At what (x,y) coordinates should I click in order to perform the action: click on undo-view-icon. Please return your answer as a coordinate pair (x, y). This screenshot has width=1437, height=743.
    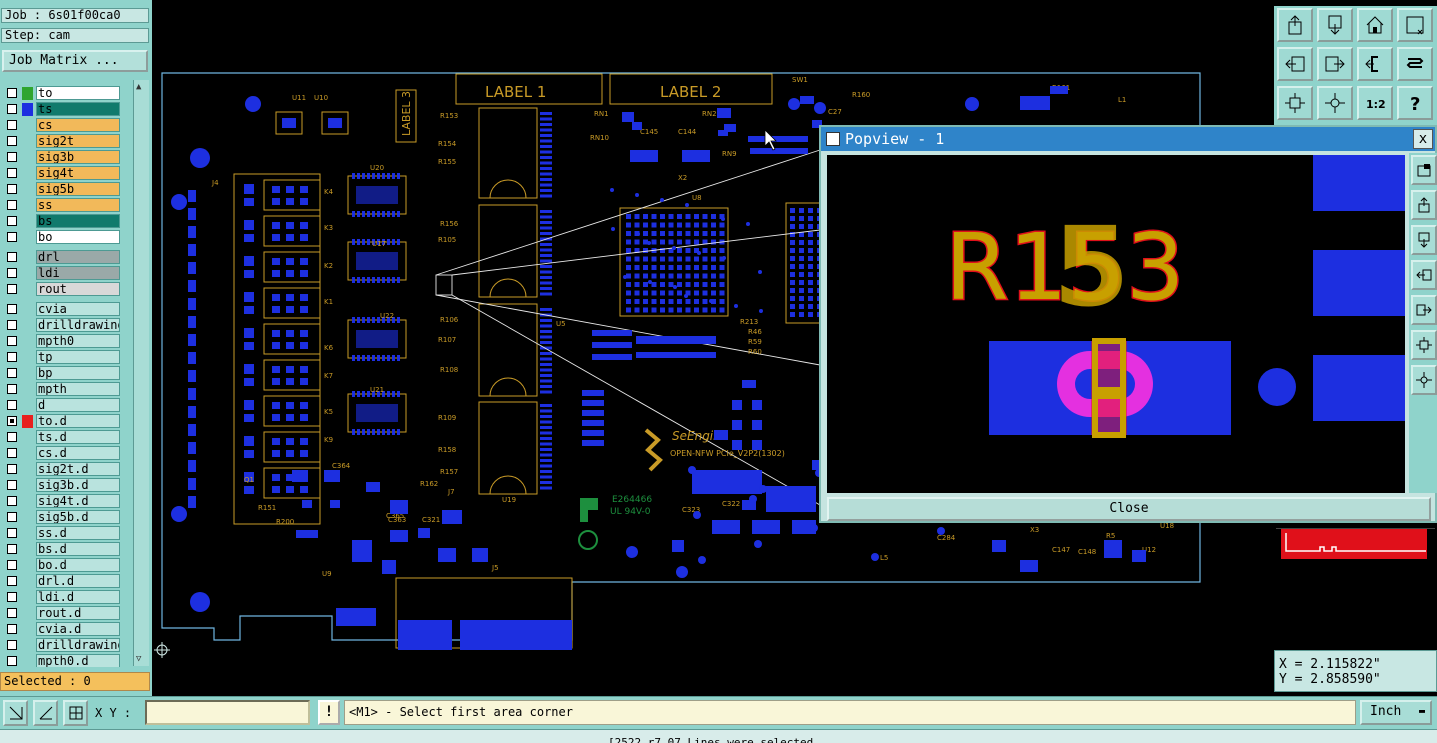
    Looking at the image, I should click on (1375, 64).